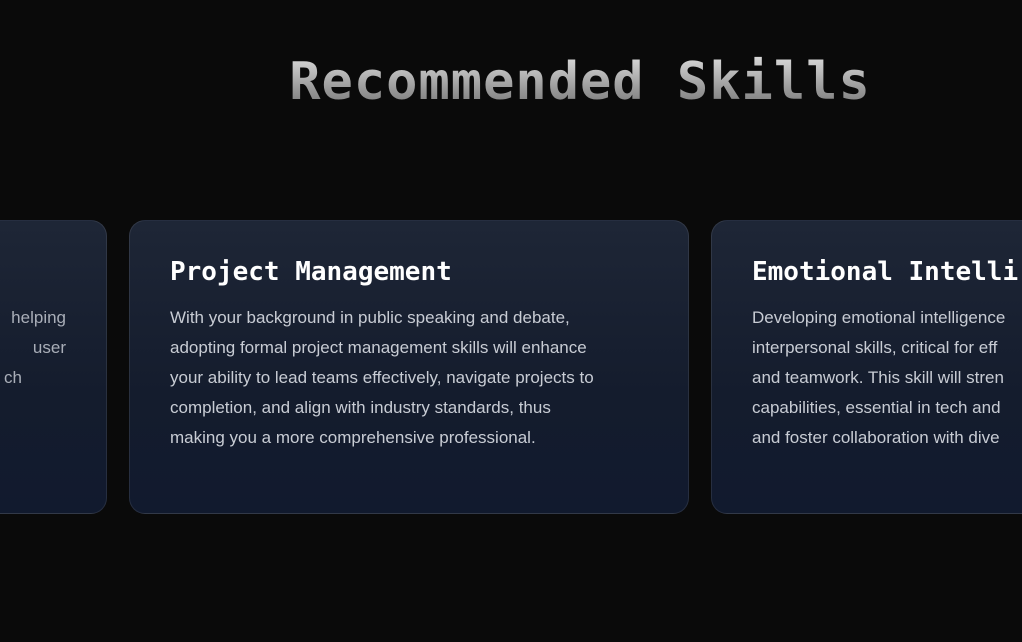 The width and height of the screenshot is (1022, 642). Describe the element at coordinates (13, 377) in the screenshot. I see `description-line: ch` at that location.